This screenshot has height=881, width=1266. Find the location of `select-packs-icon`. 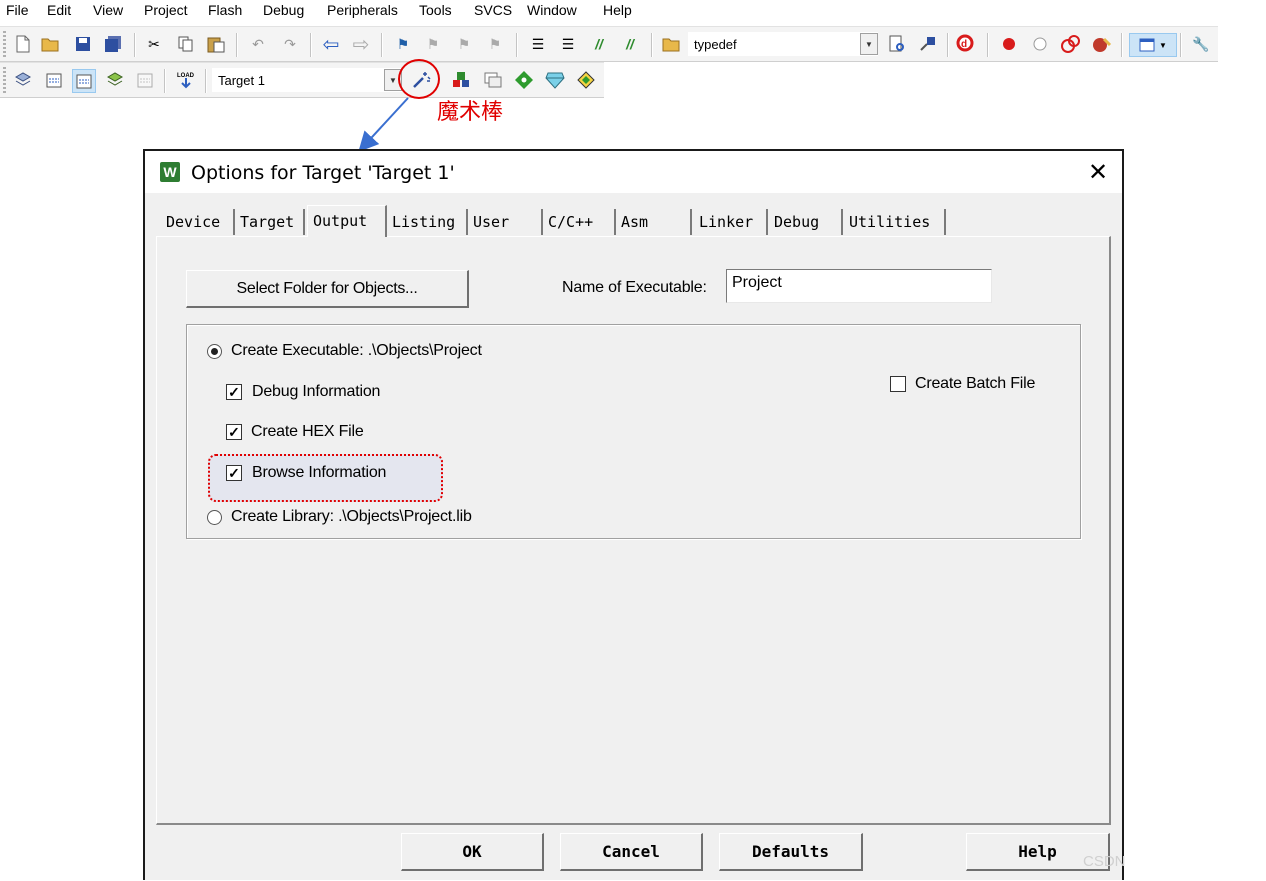

select-packs-icon is located at coordinates (493, 80).